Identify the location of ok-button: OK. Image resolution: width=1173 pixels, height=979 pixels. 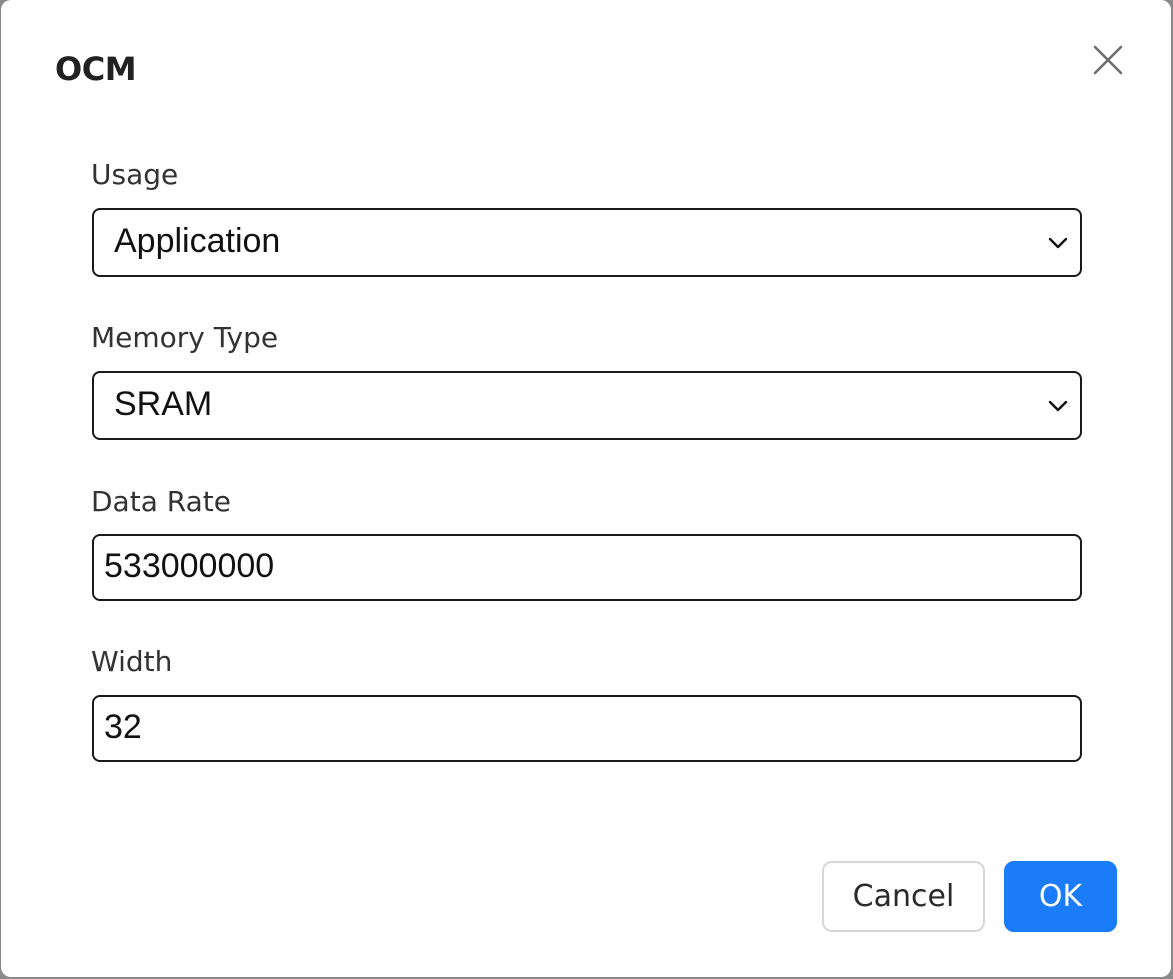
(1060, 896).